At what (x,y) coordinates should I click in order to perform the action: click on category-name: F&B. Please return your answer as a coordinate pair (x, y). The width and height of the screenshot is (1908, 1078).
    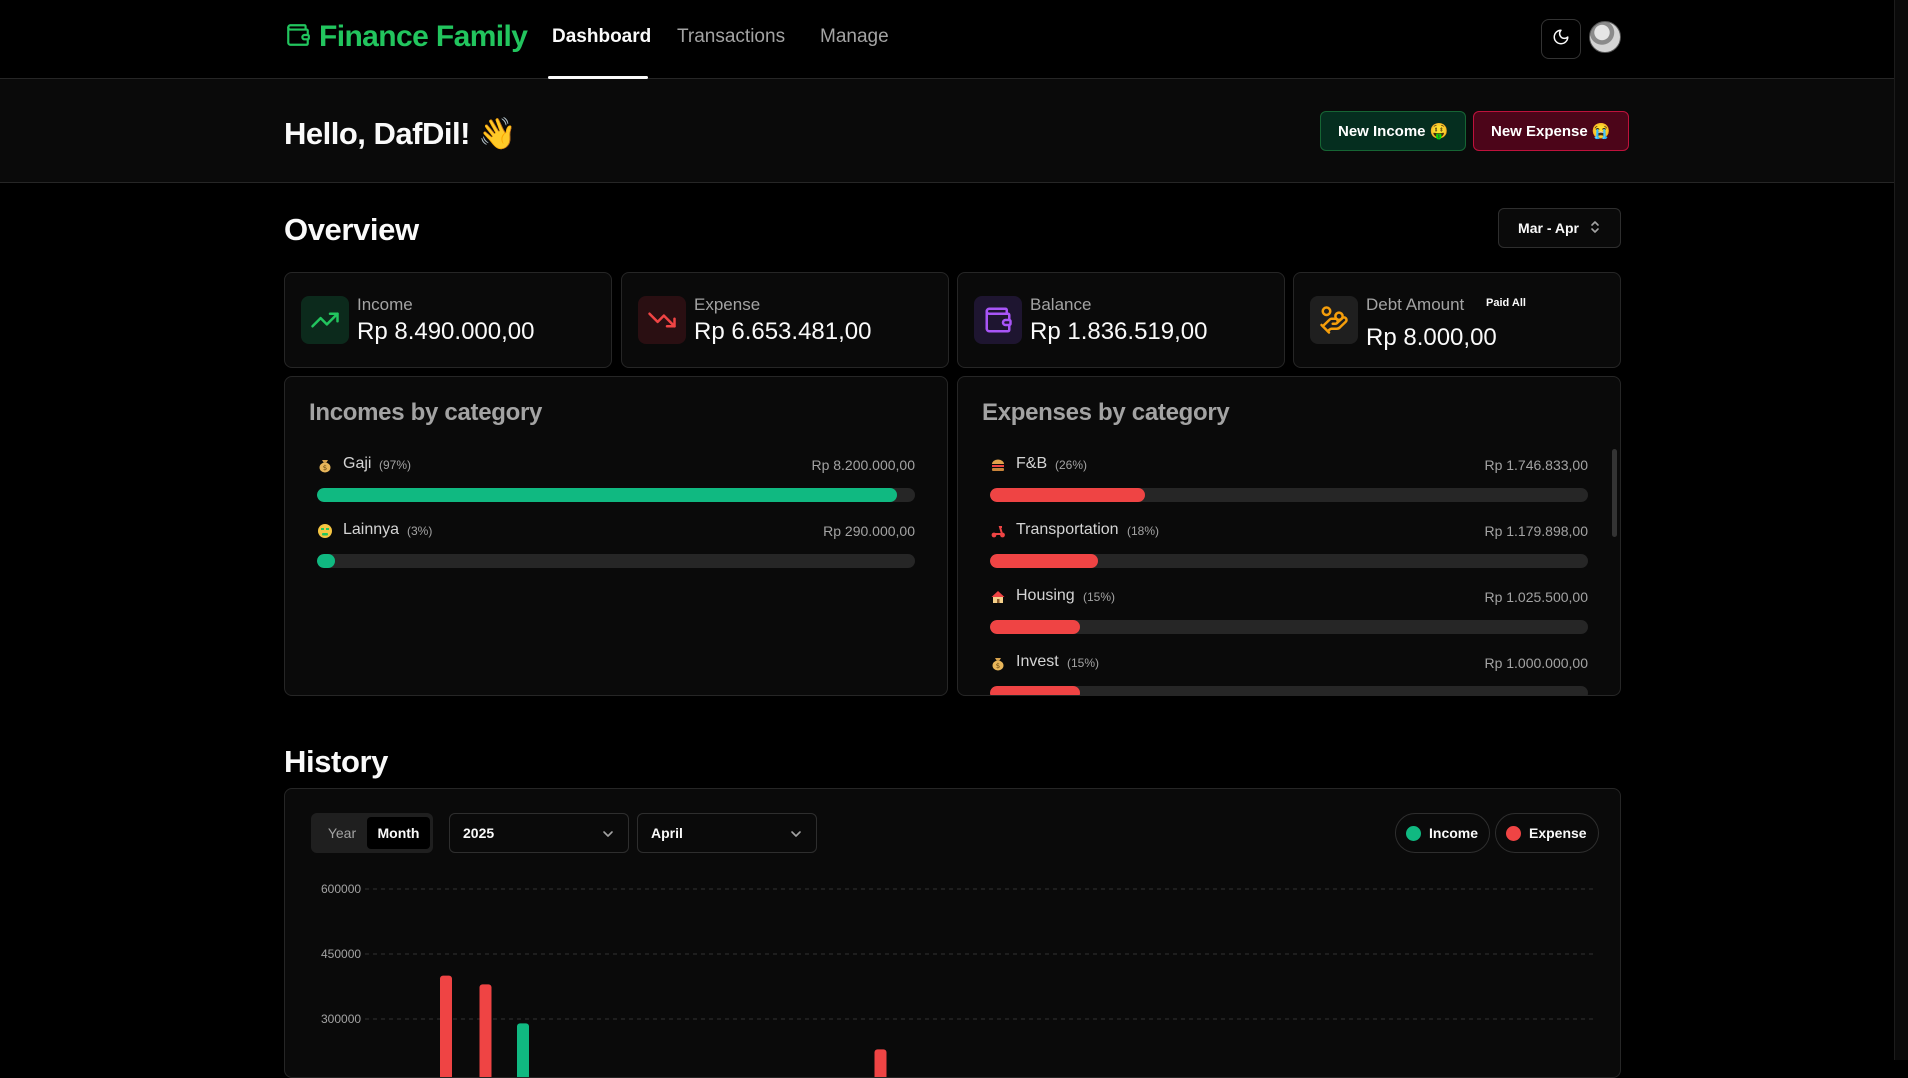
    Looking at the image, I should click on (1032, 463).